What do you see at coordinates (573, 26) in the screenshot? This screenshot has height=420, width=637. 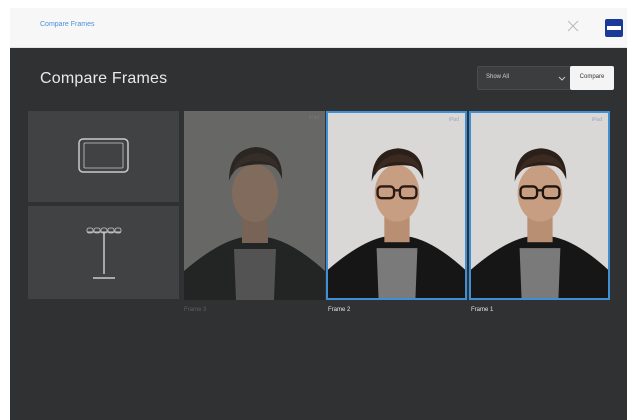 I see `close-icon` at bounding box center [573, 26].